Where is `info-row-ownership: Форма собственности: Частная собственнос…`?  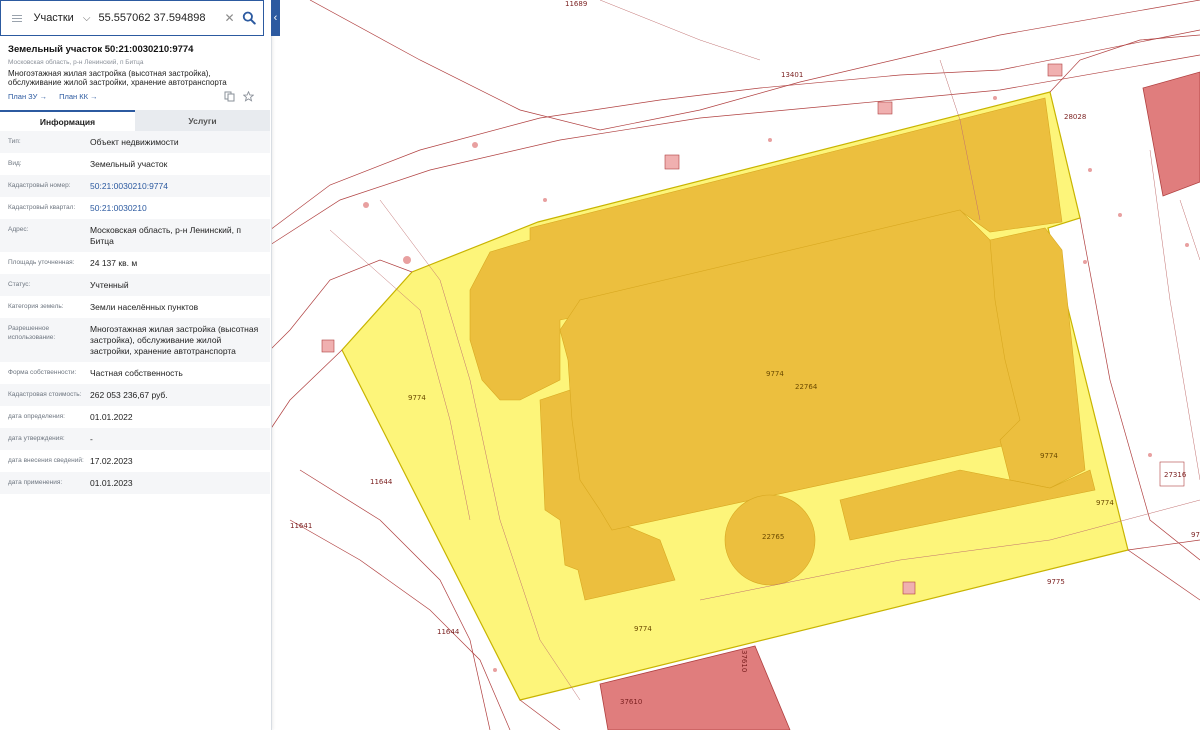 info-row-ownership: Форма собственности: Частная собственнос… is located at coordinates (135, 373).